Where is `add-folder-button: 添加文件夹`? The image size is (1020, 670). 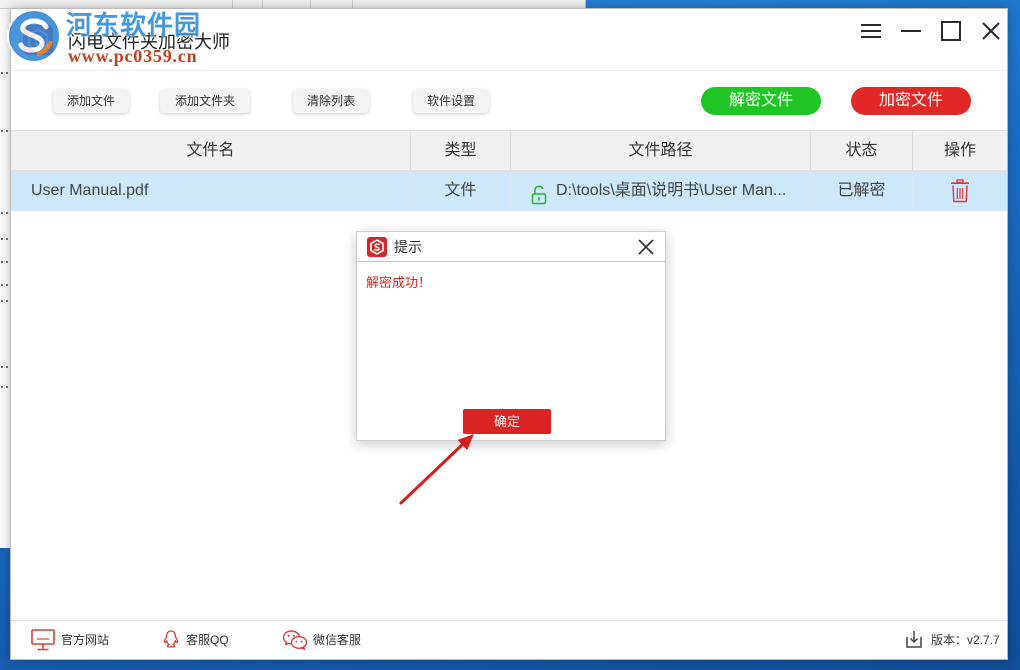
add-folder-button: 添加文件夹 is located at coordinates (205, 101).